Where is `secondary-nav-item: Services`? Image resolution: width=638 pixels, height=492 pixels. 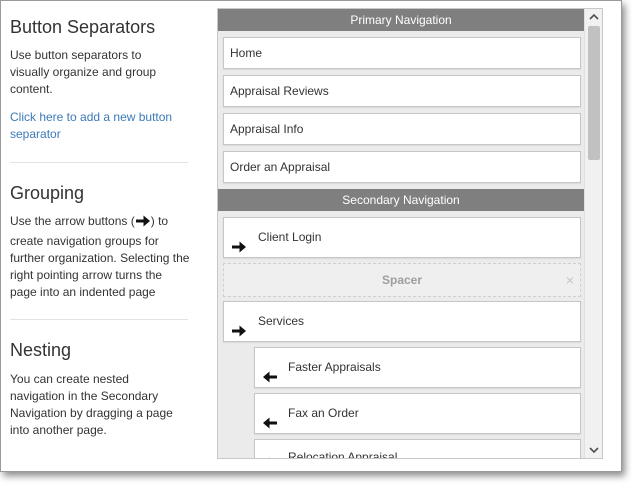
secondary-nav-item: Services is located at coordinates (402, 321).